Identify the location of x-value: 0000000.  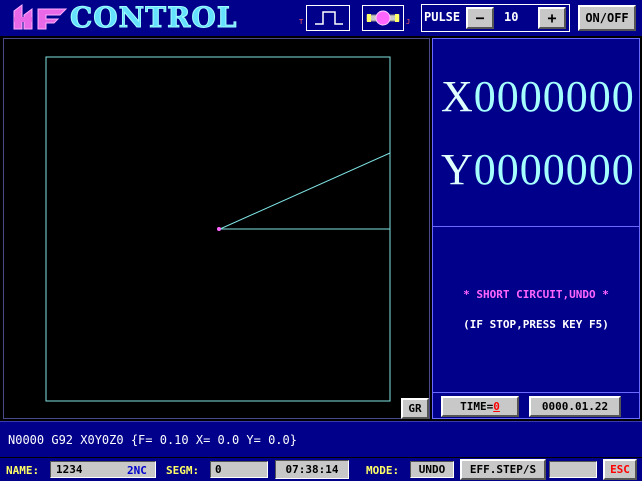
(554, 96).